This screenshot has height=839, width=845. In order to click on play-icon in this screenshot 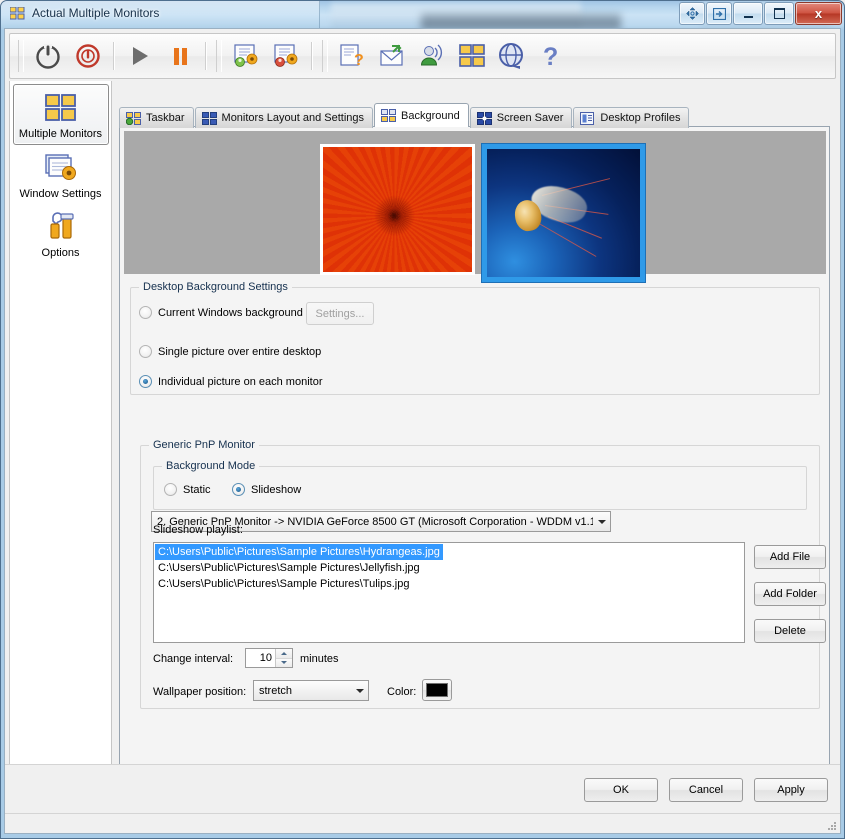, I will do `click(140, 56)`.